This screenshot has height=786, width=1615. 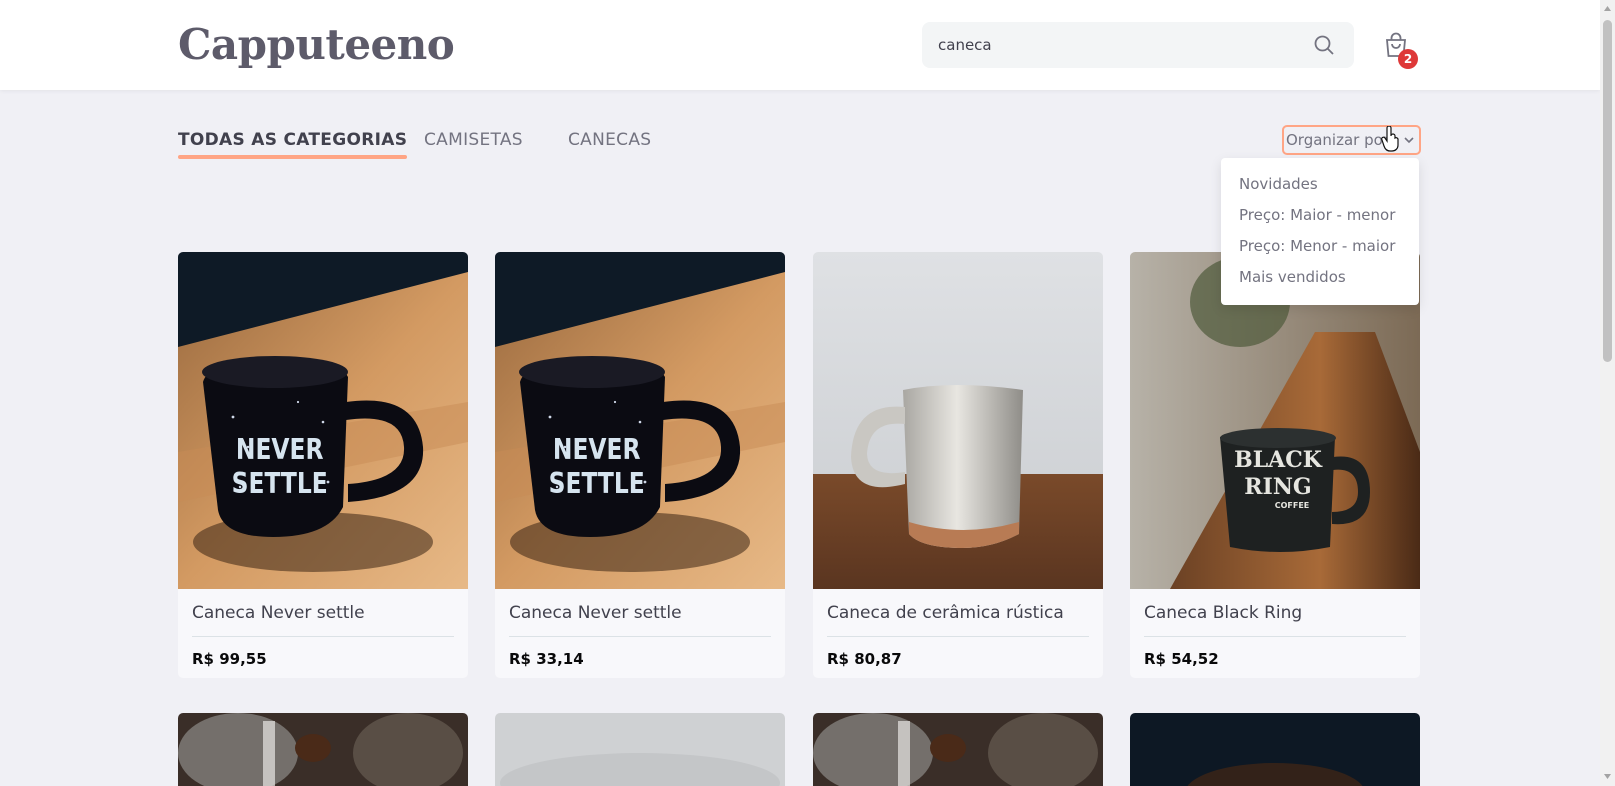 What do you see at coordinates (1390, 139) in the screenshot?
I see `hand-cursor-icon` at bounding box center [1390, 139].